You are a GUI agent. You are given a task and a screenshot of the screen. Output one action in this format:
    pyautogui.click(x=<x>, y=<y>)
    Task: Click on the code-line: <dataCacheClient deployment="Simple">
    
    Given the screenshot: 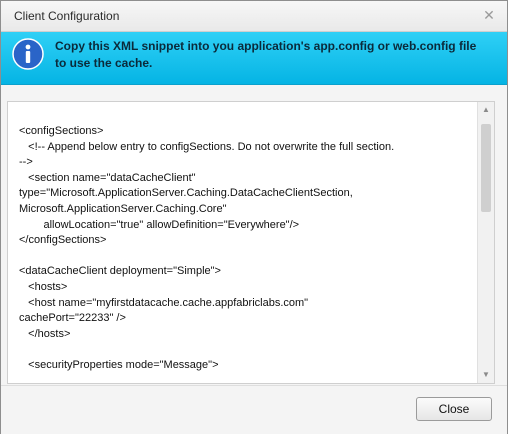 What is the action you would take?
    pyautogui.click(x=120, y=271)
    